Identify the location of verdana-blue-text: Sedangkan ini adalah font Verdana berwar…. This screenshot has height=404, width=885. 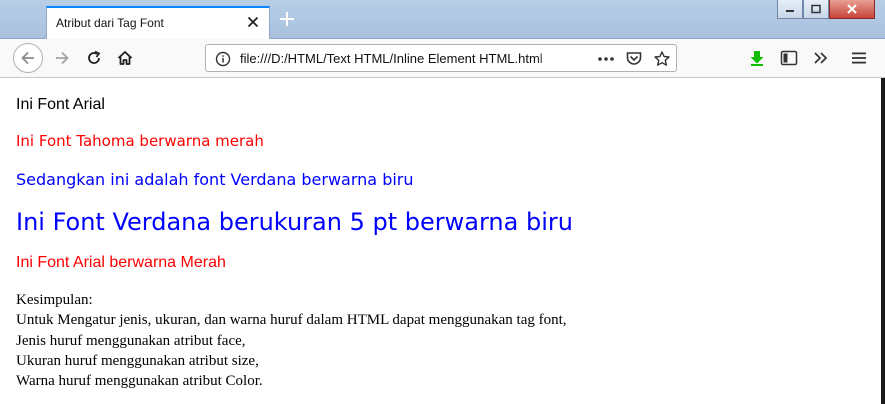
(215, 179).